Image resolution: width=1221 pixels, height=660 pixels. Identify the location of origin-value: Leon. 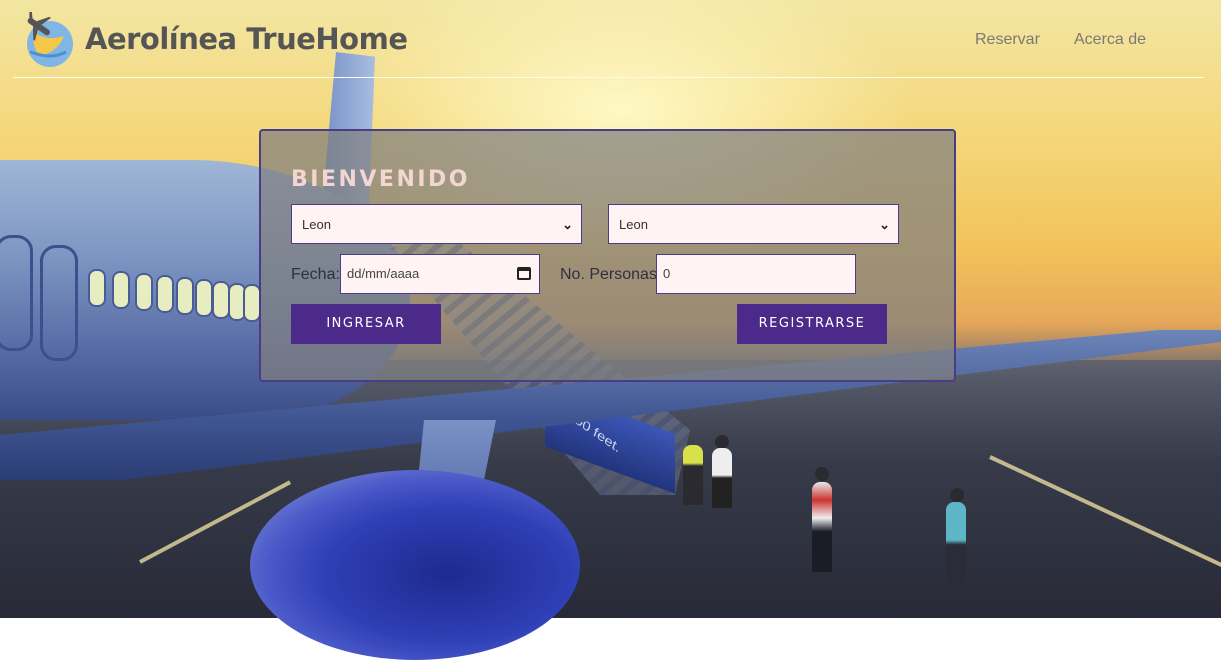
(316, 224).